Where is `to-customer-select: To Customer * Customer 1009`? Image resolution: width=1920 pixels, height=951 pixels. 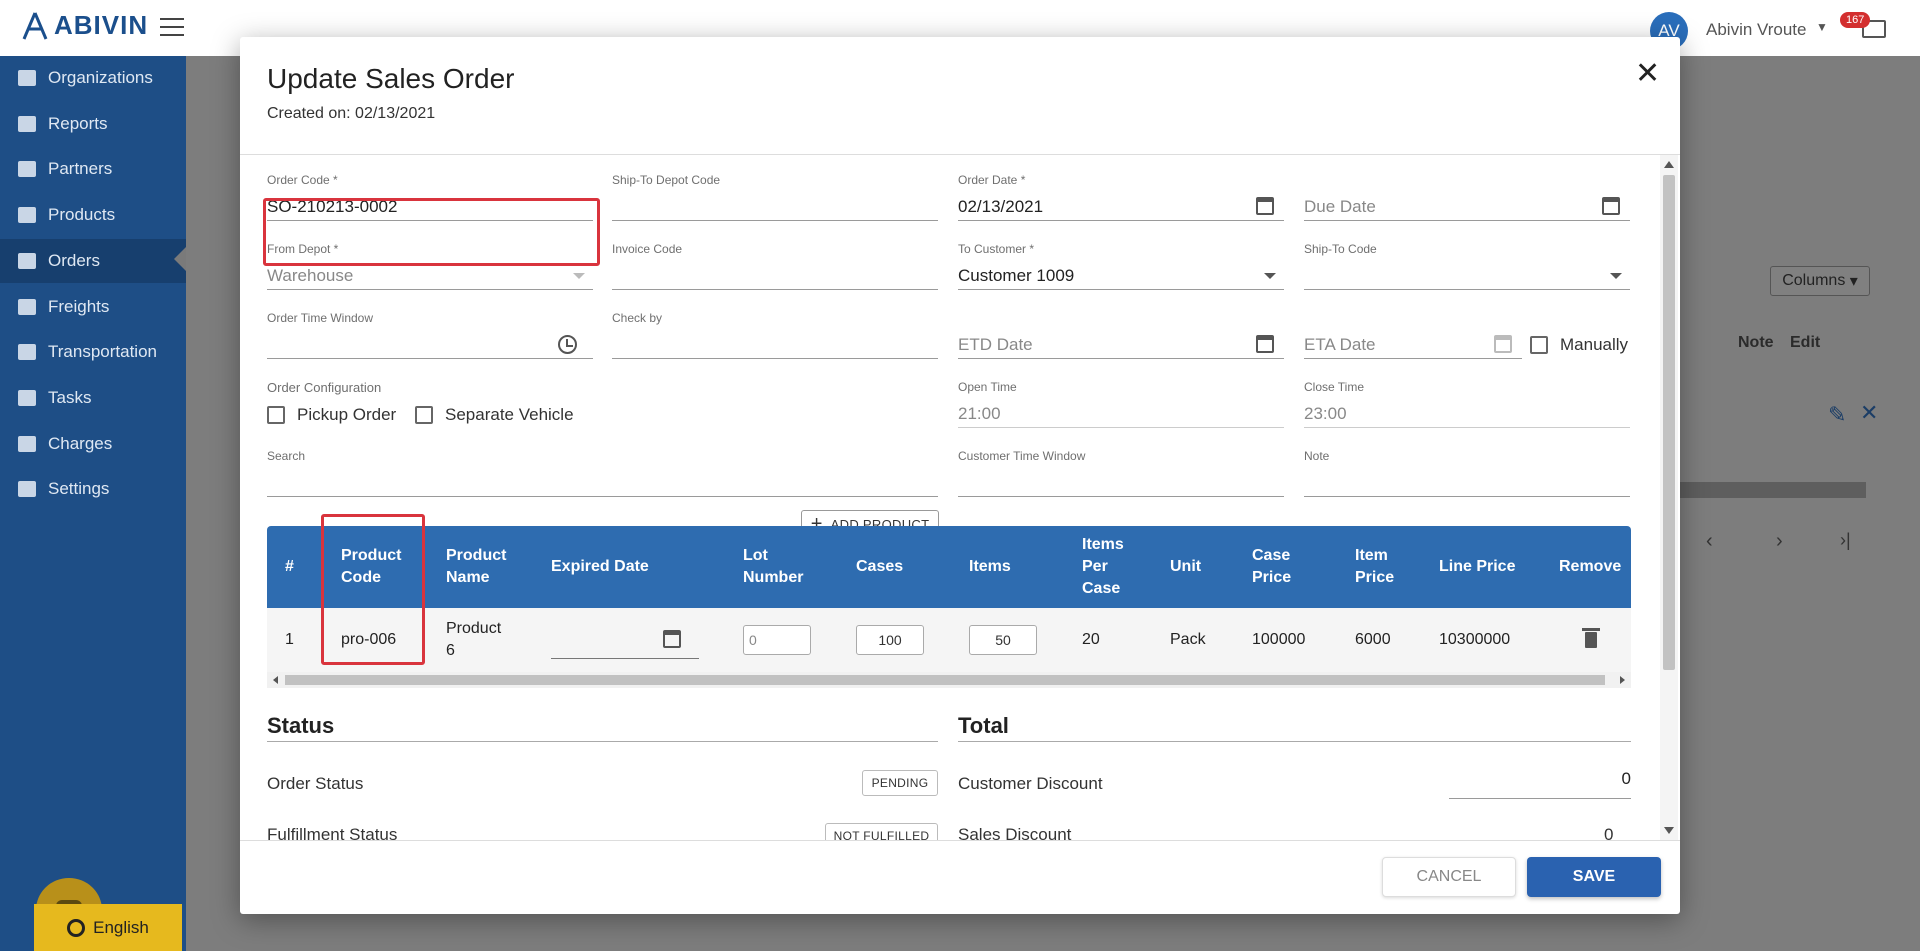
to-customer-select: To Customer * Customer 1009 is located at coordinates (1121, 266).